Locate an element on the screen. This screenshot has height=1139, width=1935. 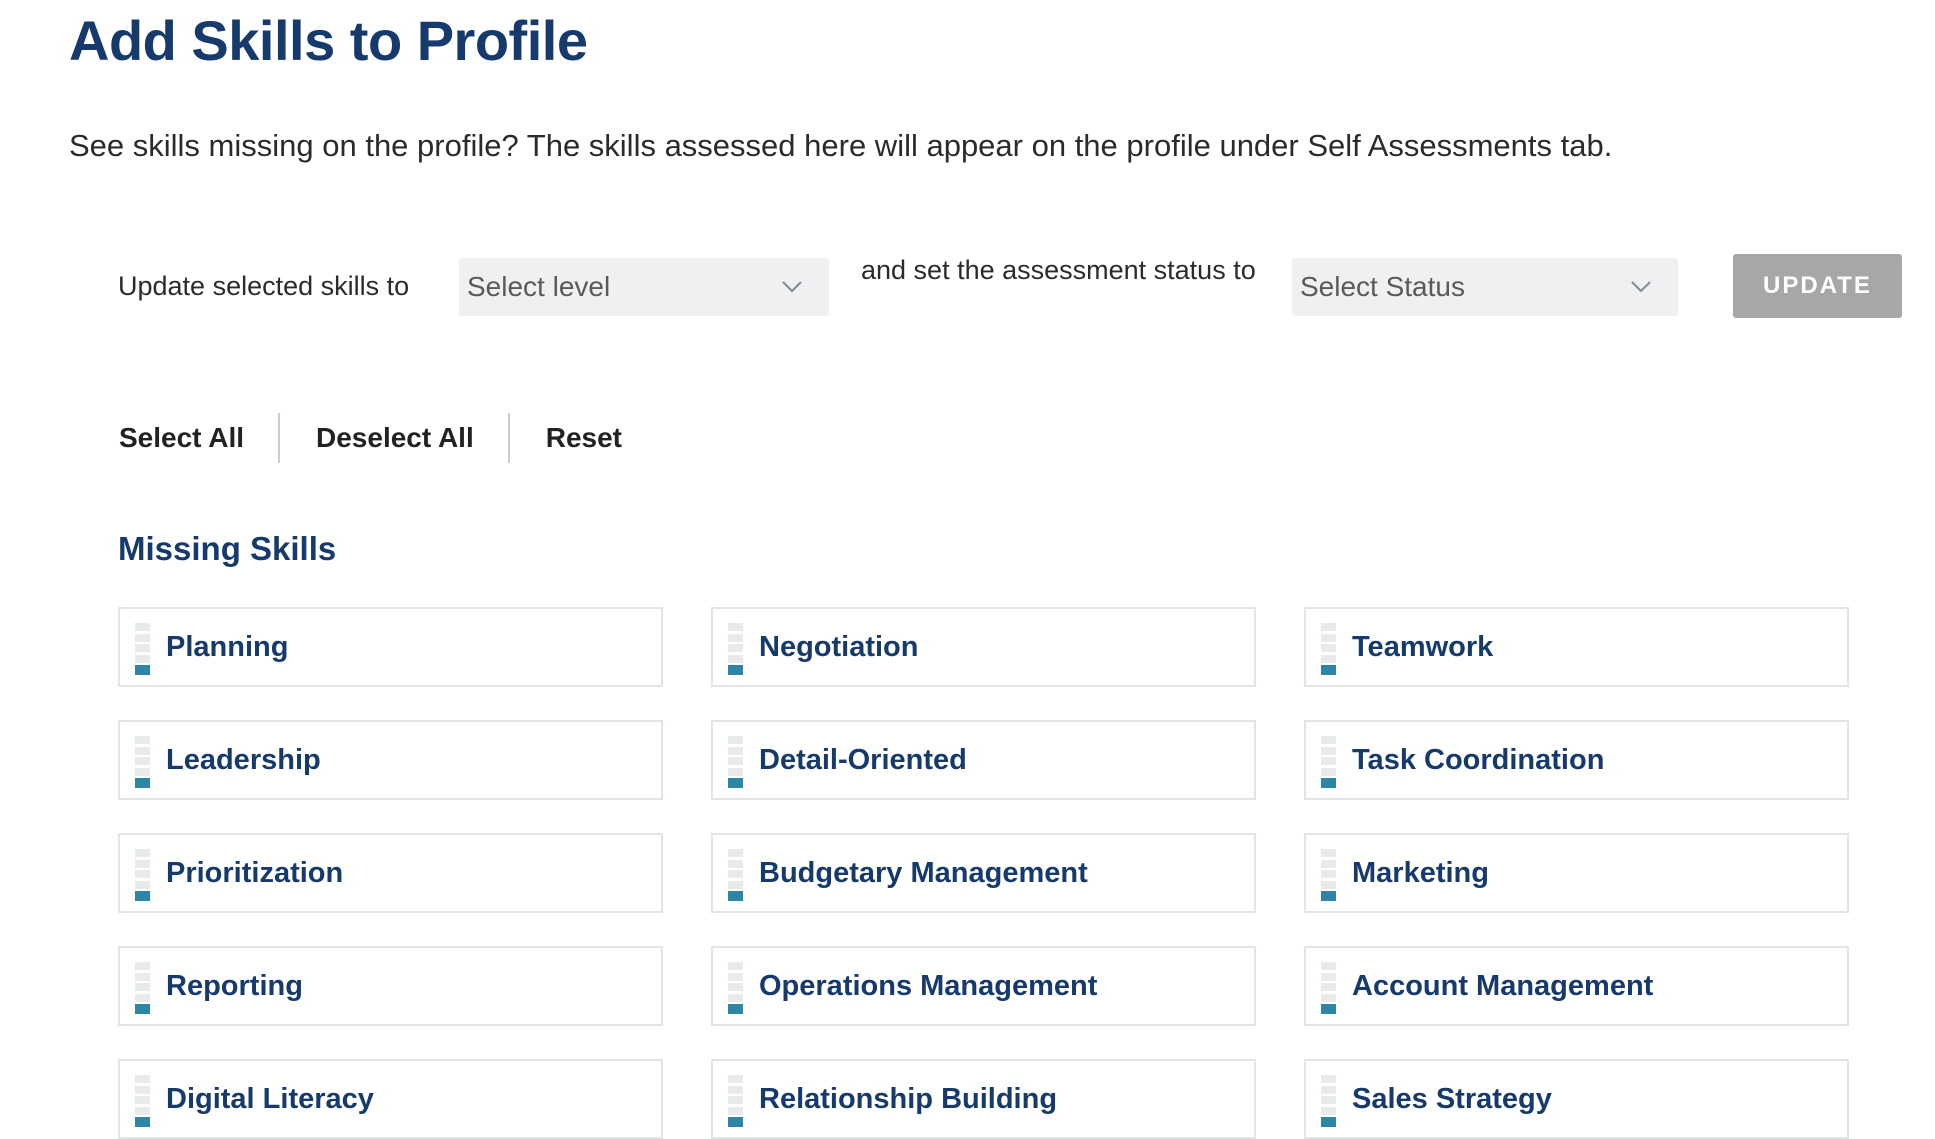
skill-card: Budgetary Management is located at coordinates (983, 873).